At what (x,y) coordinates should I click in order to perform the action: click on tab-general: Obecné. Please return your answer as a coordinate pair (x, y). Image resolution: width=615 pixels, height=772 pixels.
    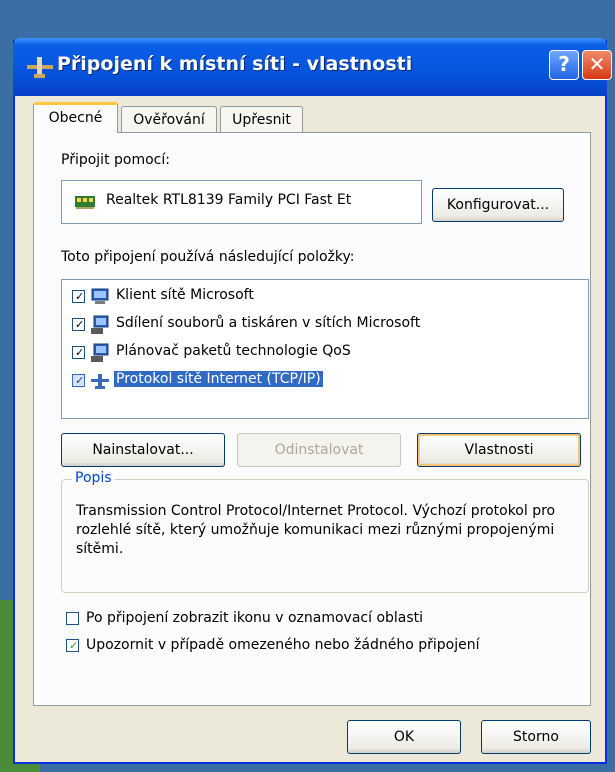
    Looking at the image, I should click on (75, 117).